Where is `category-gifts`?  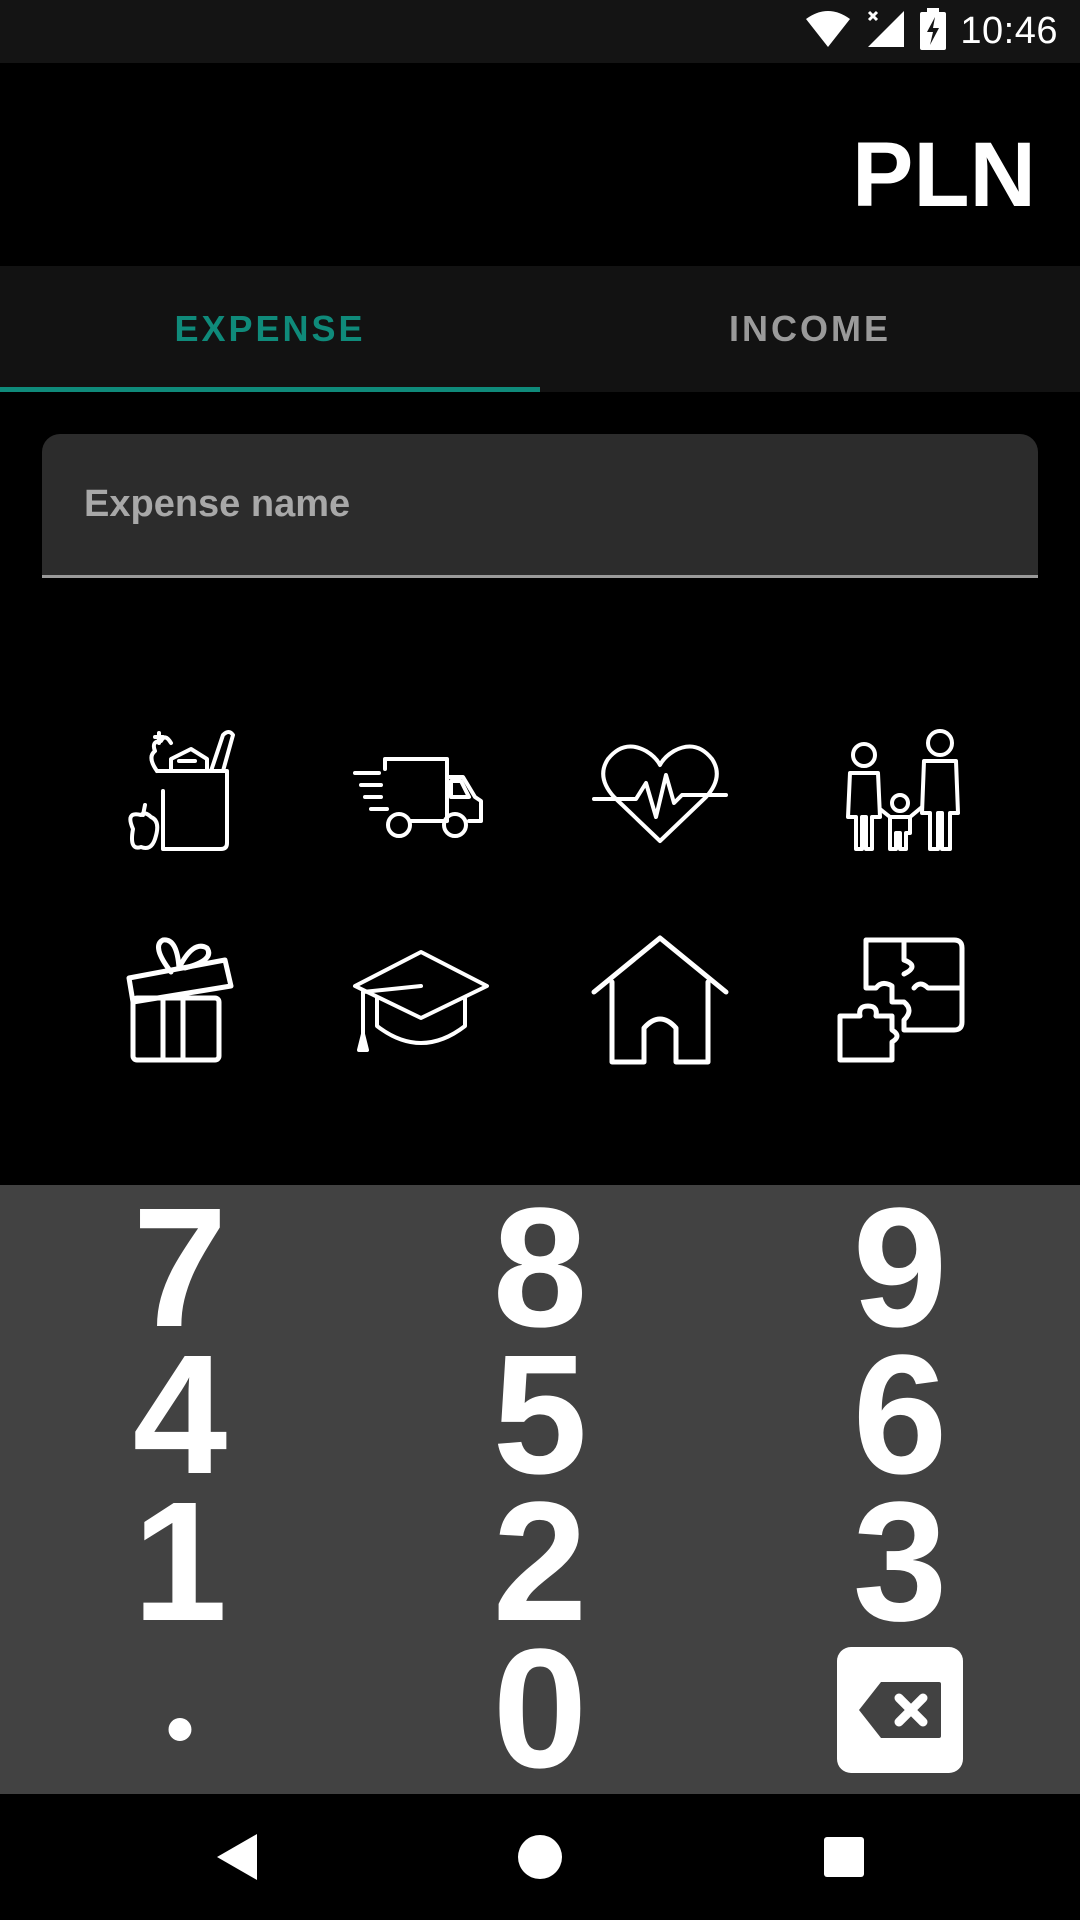
category-gifts is located at coordinates (181, 1000).